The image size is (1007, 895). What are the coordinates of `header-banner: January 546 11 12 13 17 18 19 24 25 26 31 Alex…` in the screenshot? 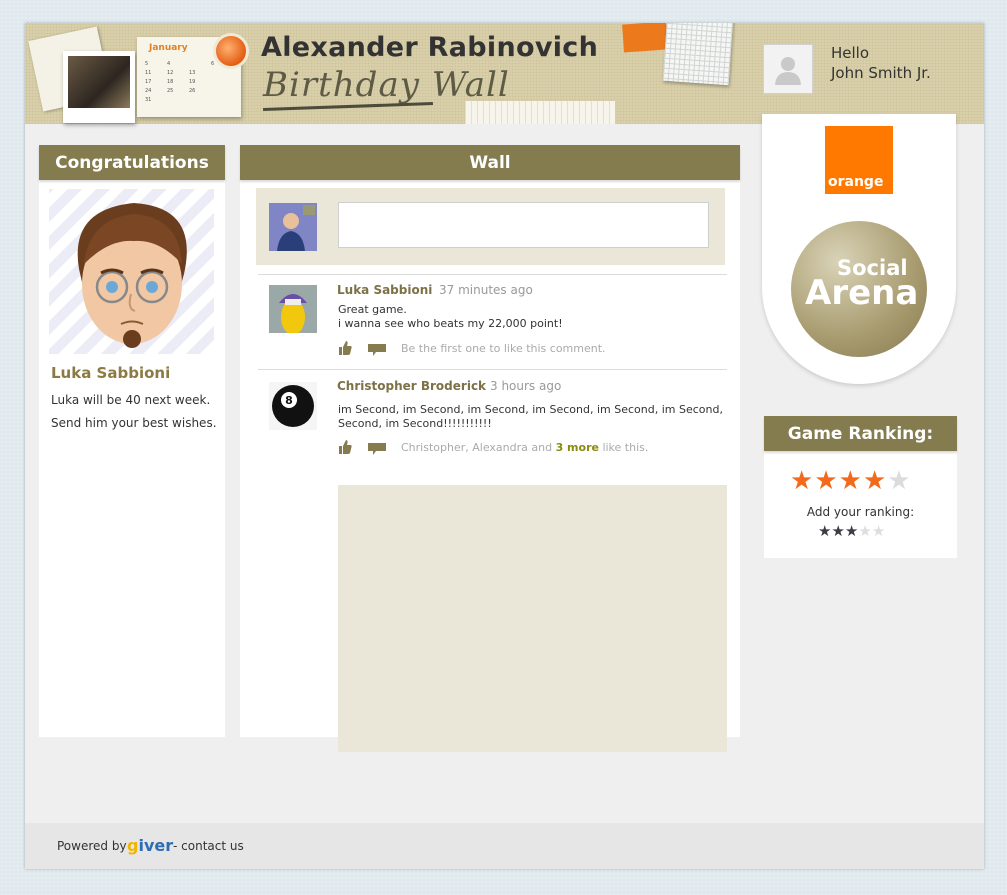 It's located at (504, 73).